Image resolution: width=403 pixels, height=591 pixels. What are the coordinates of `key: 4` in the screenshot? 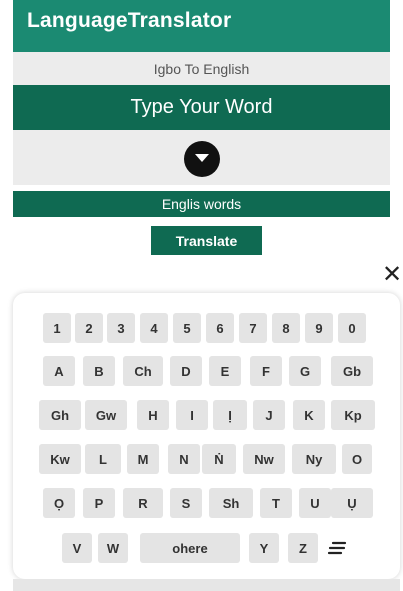 It's located at (154, 328).